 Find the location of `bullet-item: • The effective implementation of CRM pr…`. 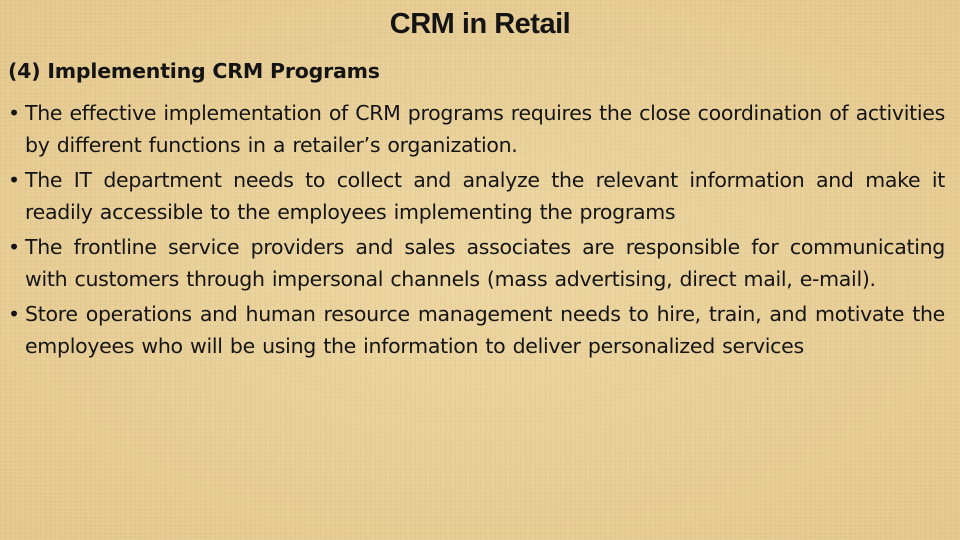

bullet-item: • The effective implementation of CRM pr… is located at coordinates (476, 129).